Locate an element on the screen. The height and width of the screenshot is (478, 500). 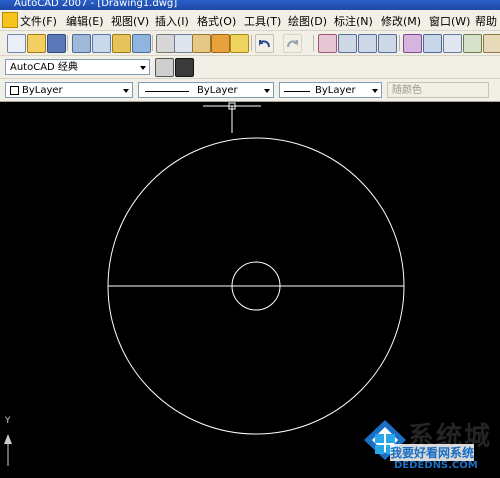
redo-arrow-icon is located at coordinates (292, 44).